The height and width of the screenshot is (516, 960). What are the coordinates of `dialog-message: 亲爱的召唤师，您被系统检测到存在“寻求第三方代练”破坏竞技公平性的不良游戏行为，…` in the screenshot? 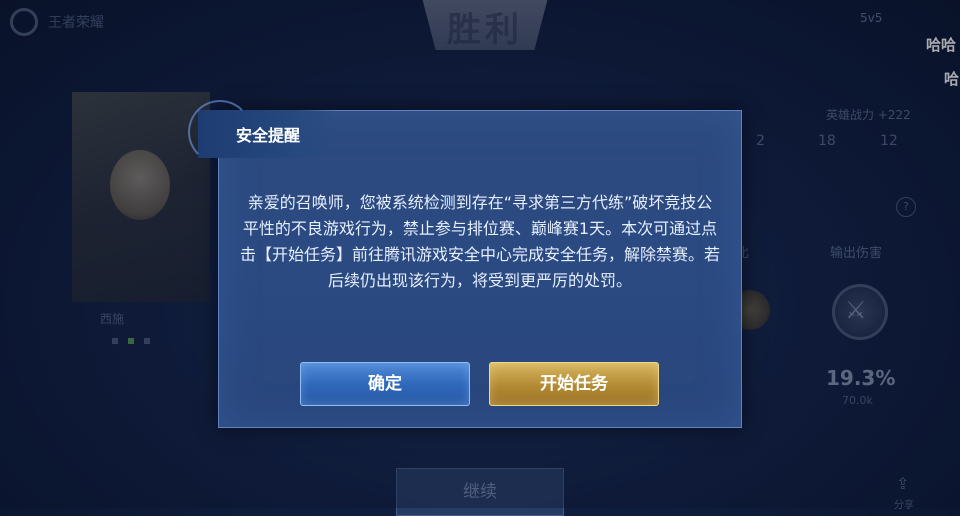 It's located at (480, 241).